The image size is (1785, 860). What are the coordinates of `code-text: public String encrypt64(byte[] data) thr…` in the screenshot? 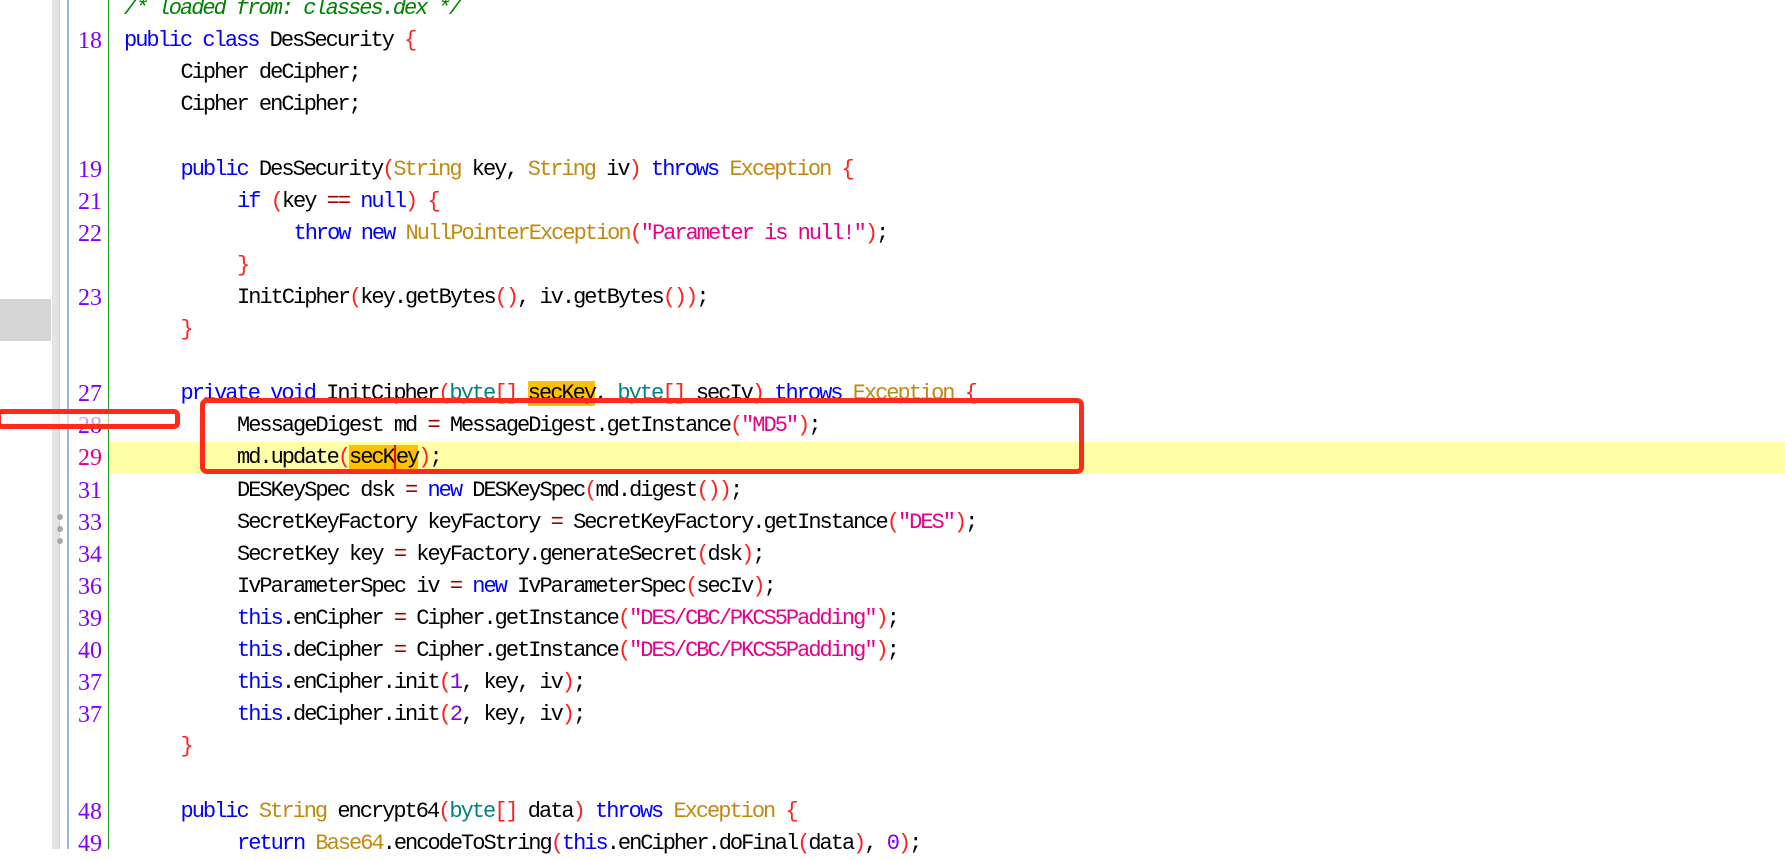 It's located at (489, 812).